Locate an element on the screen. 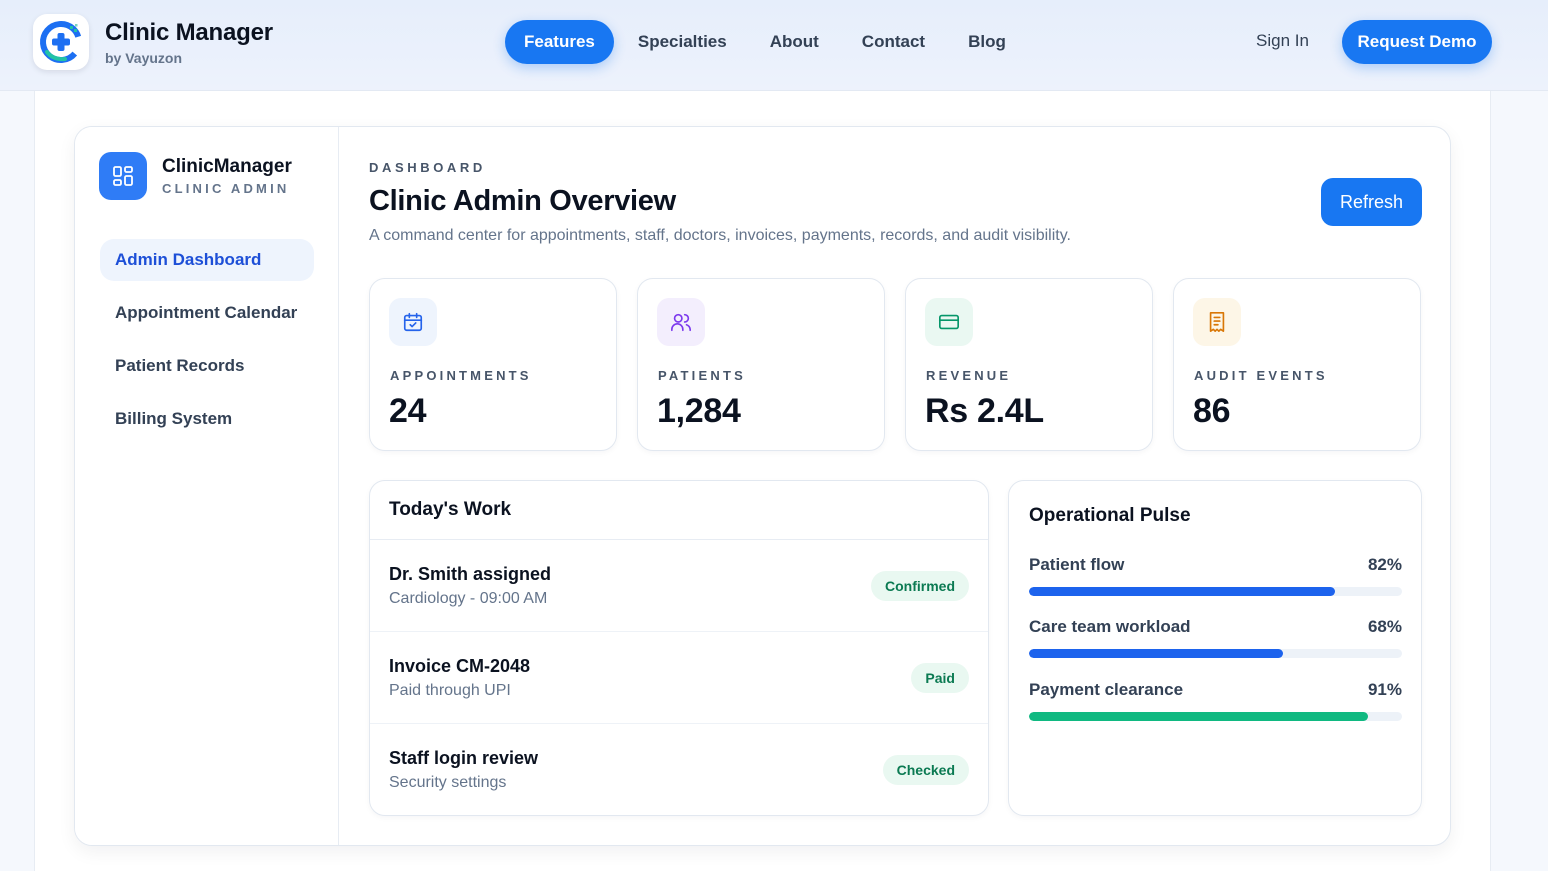 The width and height of the screenshot is (1548, 871). receipt-icon is located at coordinates (1217, 322).